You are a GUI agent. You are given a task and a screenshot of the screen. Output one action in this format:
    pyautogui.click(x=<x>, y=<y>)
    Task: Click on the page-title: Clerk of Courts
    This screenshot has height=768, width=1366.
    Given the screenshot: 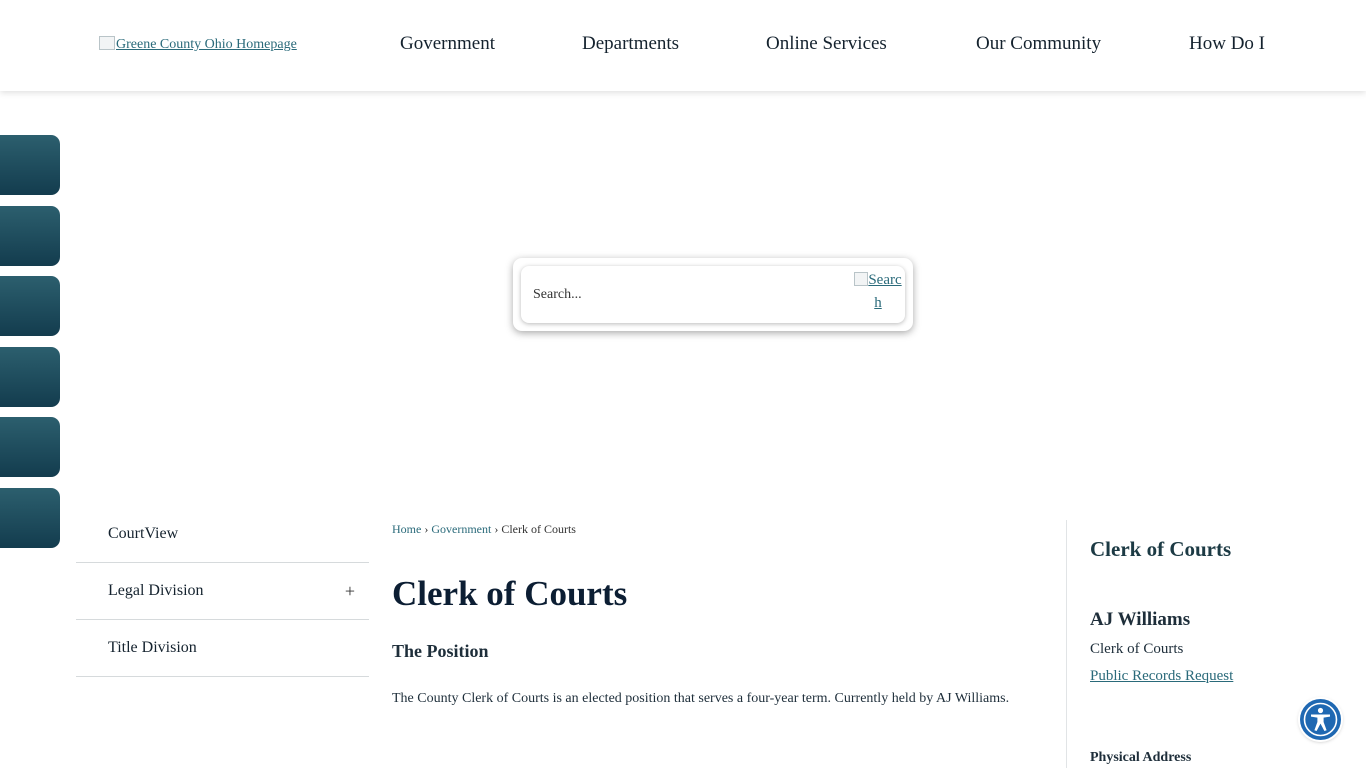 What is the action you would take?
    pyautogui.click(x=510, y=593)
    